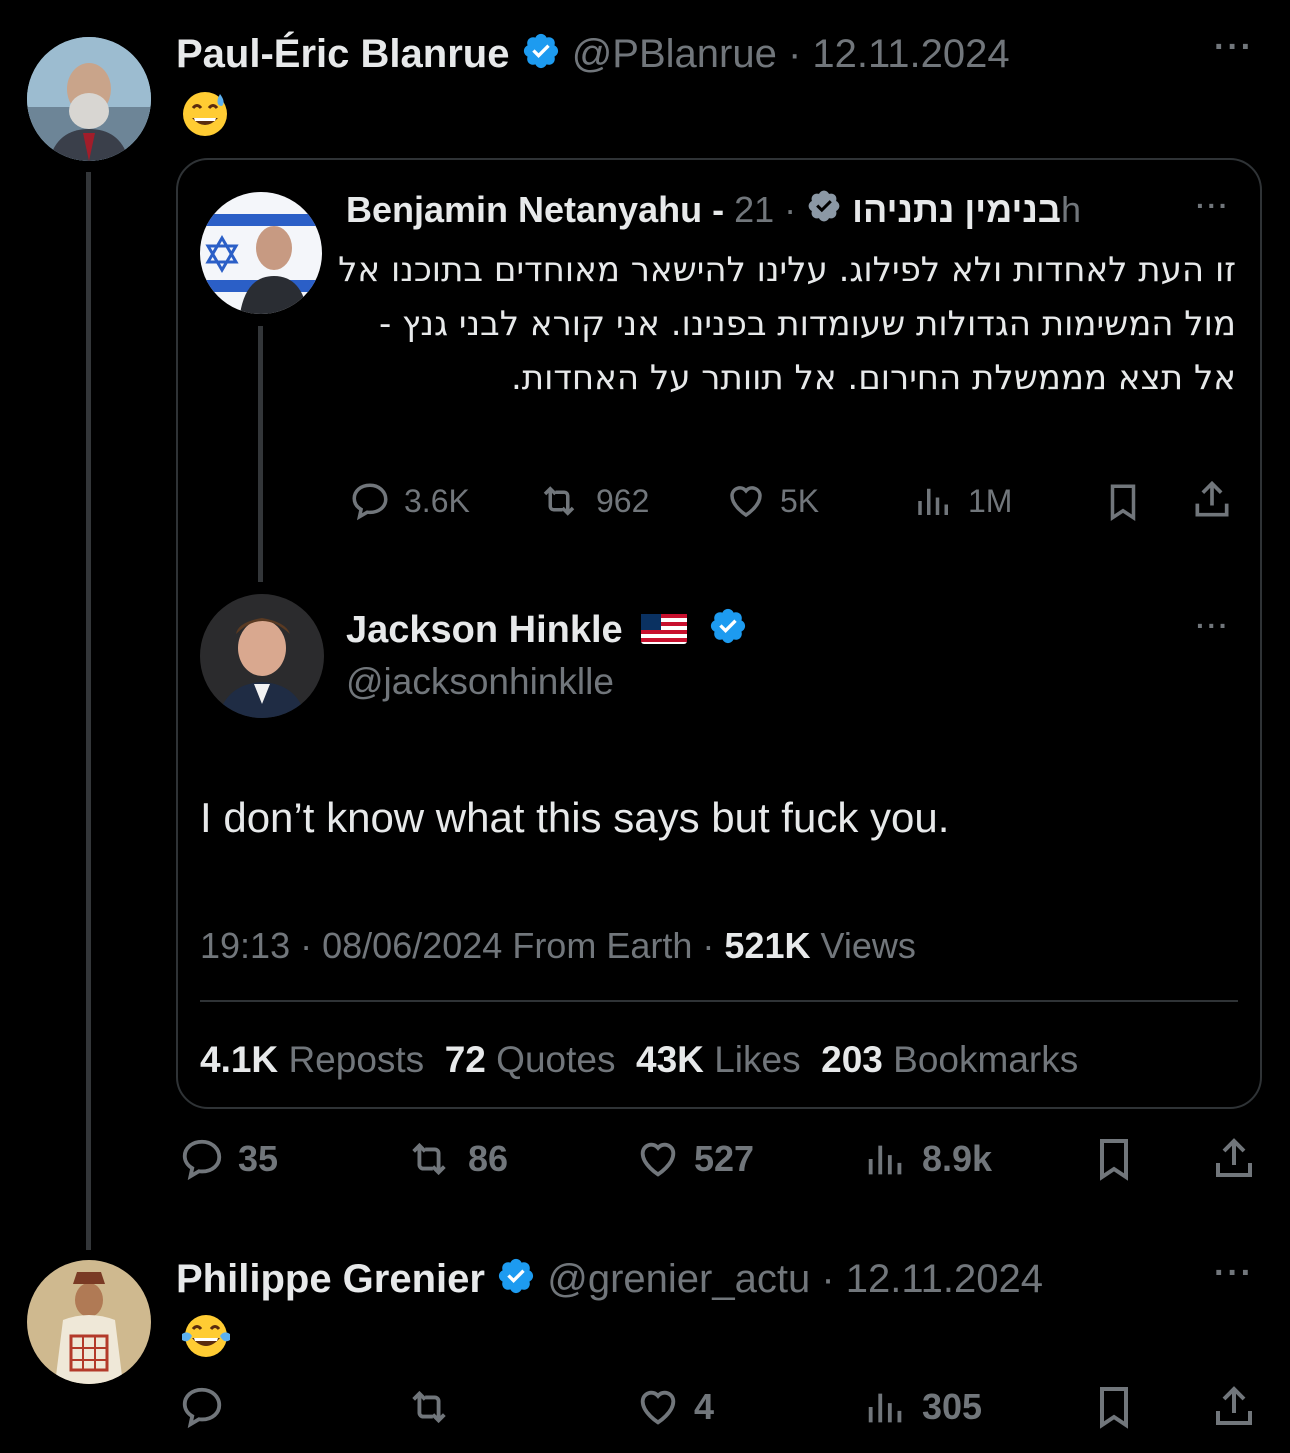  I want to click on grinning-face-with-sweat-icon, so click(205, 115).